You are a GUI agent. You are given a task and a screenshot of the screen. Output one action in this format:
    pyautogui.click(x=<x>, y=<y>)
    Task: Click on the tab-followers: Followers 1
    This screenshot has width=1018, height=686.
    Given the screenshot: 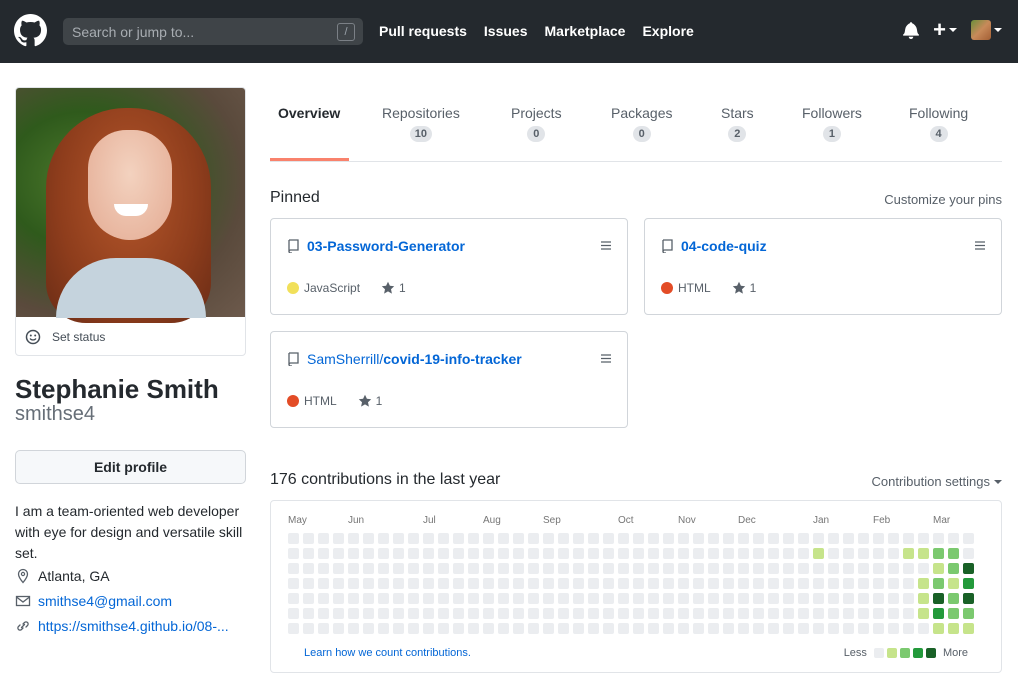 What is the action you would take?
    pyautogui.click(x=832, y=123)
    